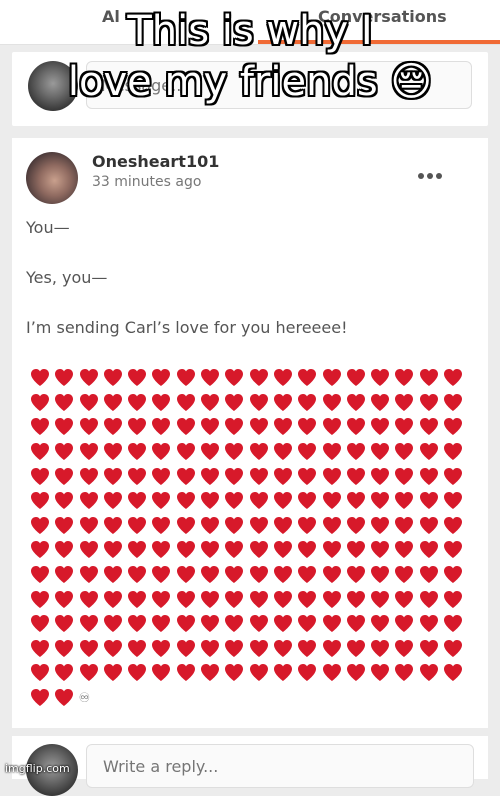 This screenshot has width=500, height=796. Describe the element at coordinates (279, 85) in the screenshot. I see `message-input` at that location.